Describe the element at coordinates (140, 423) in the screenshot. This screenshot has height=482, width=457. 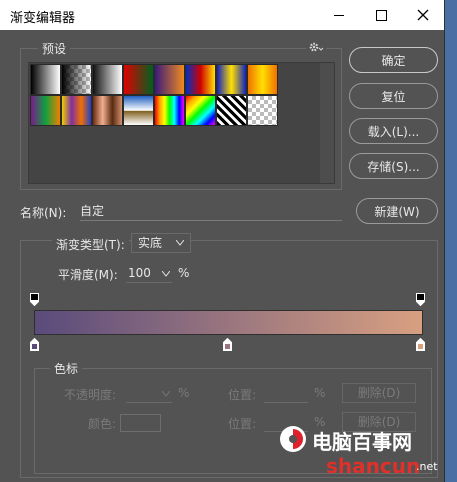
I see `color-swatch` at that location.